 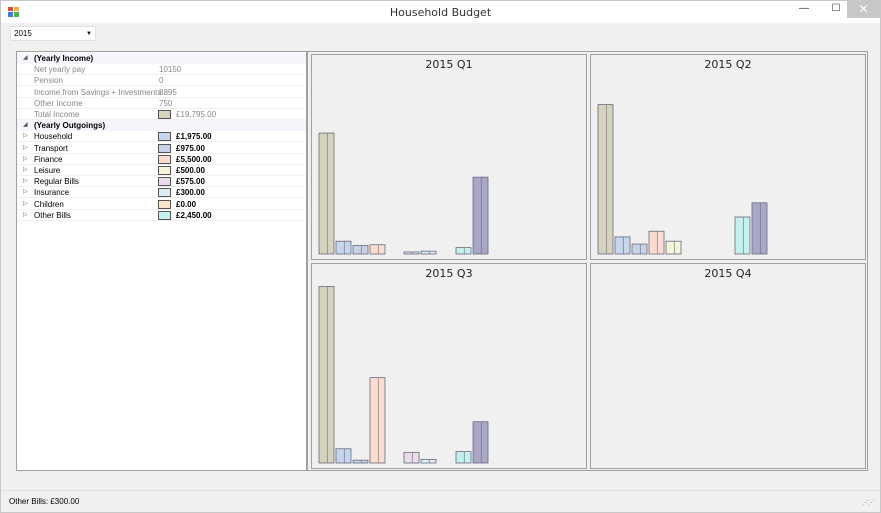 What do you see at coordinates (168, 92) in the screenshot?
I see `row-value: 8895` at bounding box center [168, 92].